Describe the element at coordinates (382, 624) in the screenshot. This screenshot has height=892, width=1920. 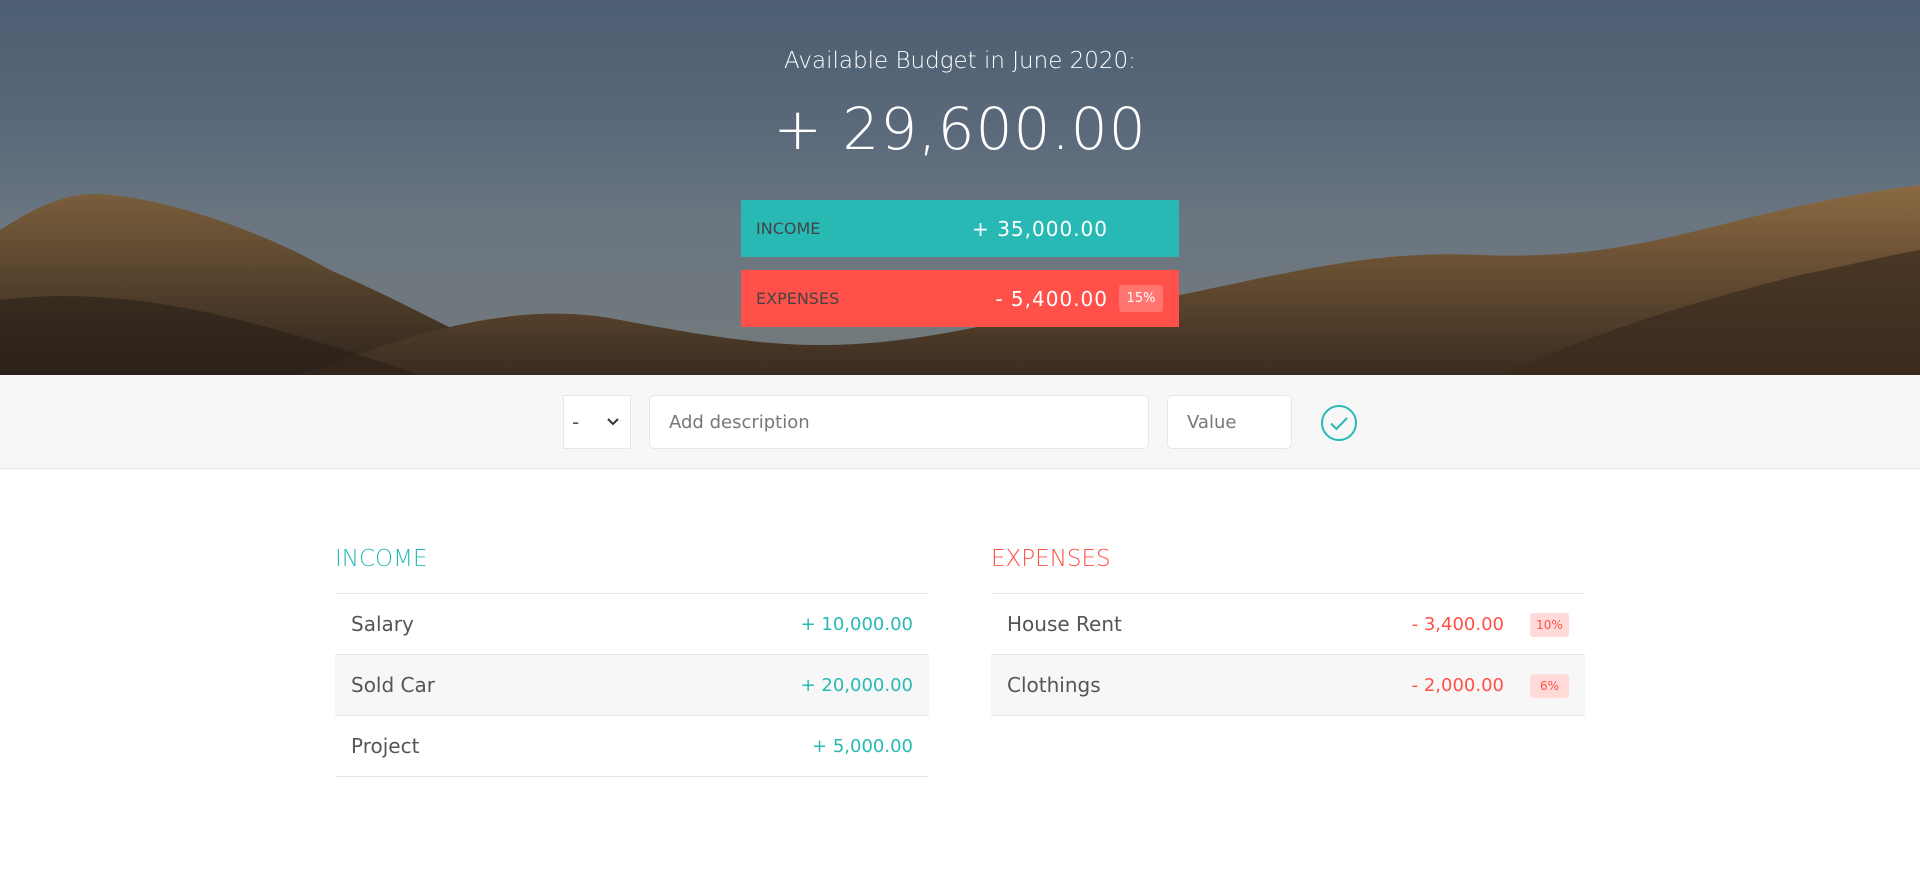
I see `item-description: Salary` at that location.